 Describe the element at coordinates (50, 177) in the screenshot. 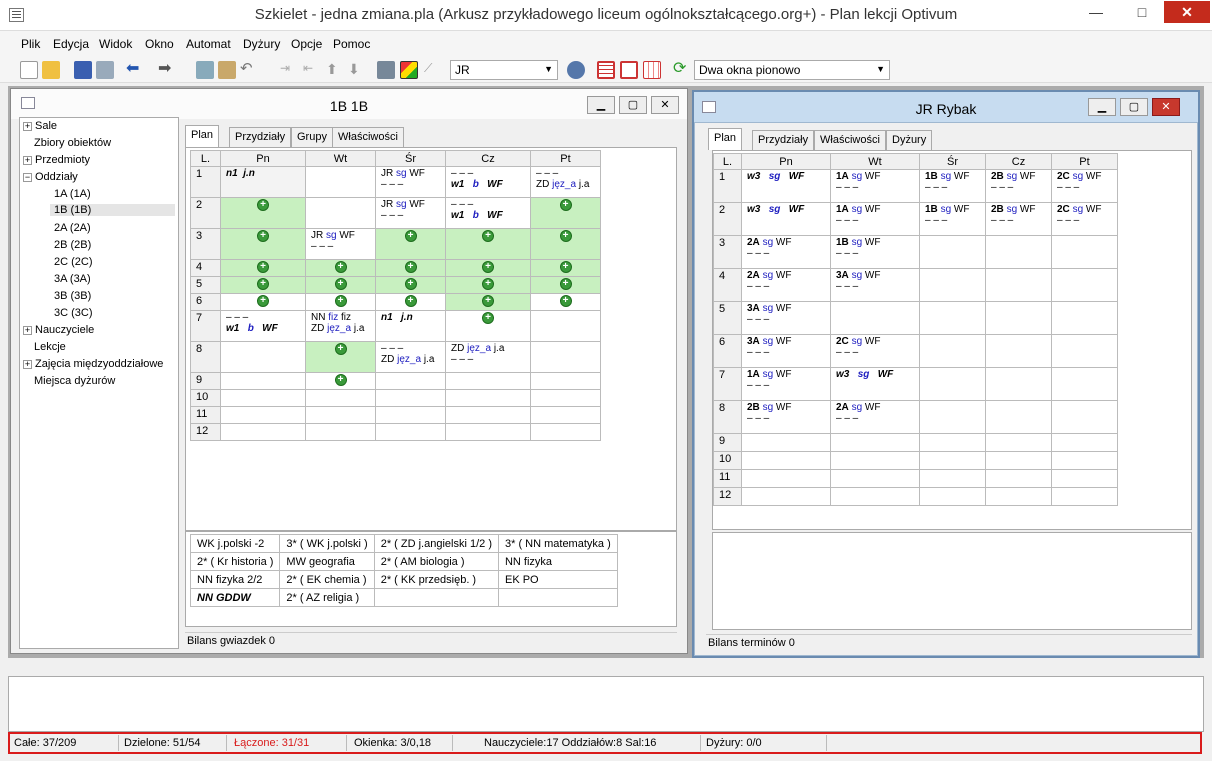

I see `tree-item-oddzialy: − Oddziały` at that location.